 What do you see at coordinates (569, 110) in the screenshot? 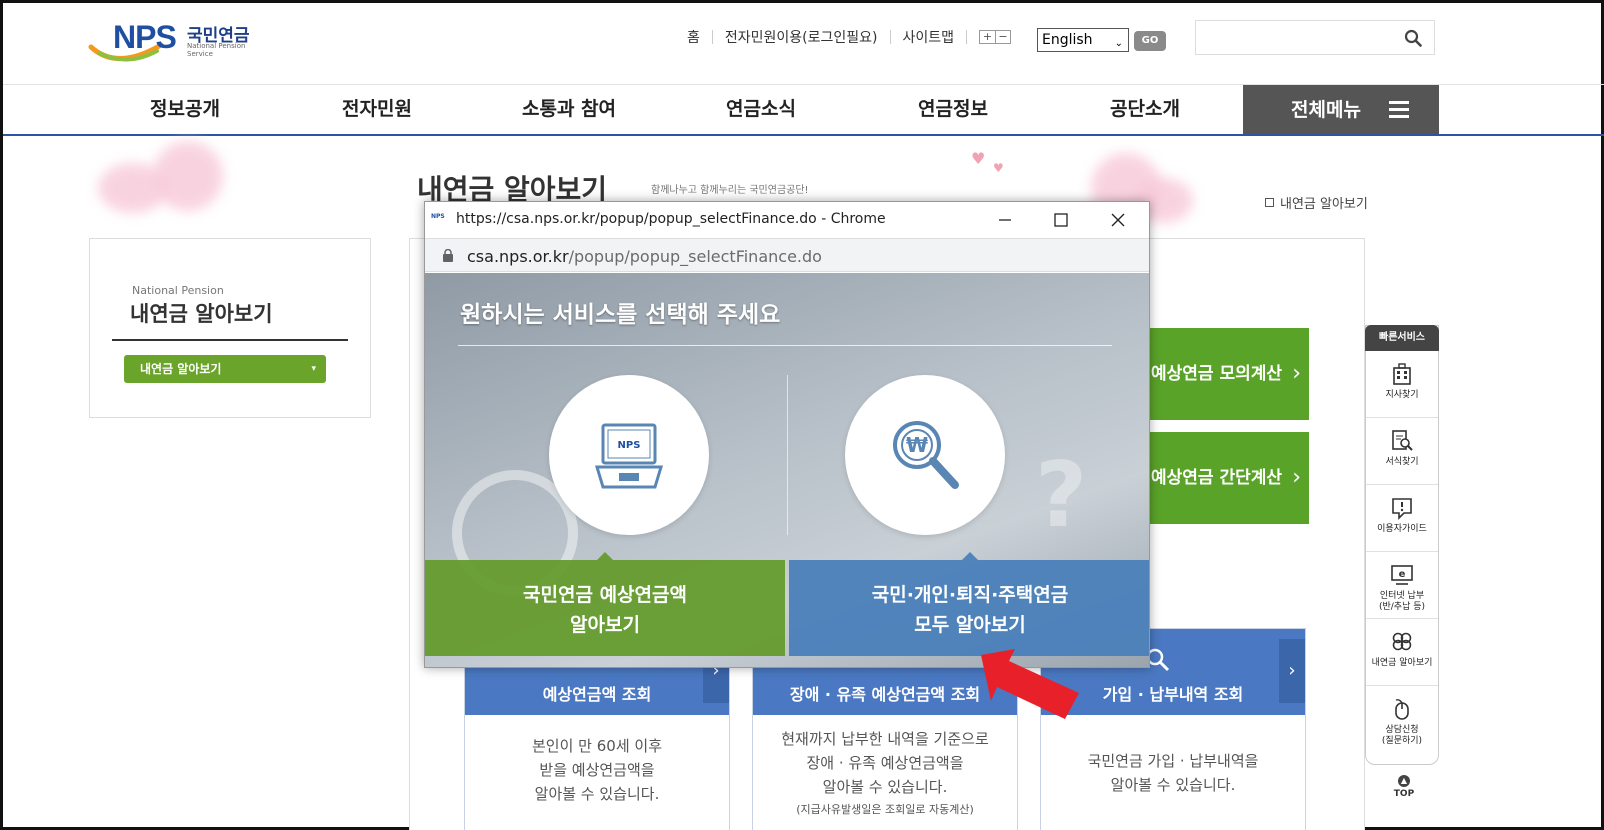
I see `nav-communication: 소통과 참여` at bounding box center [569, 110].